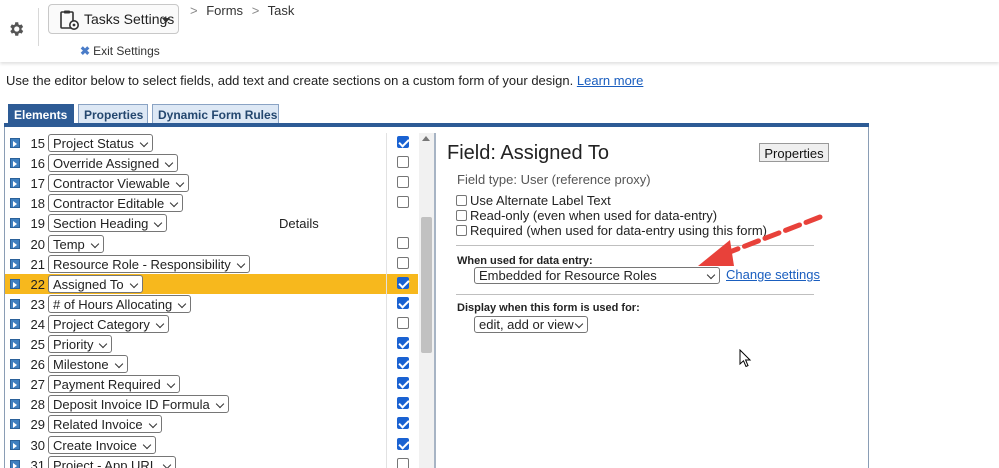 The width and height of the screenshot is (999, 468). What do you see at coordinates (37, 284) in the screenshot?
I see `field-number: 22` at bounding box center [37, 284].